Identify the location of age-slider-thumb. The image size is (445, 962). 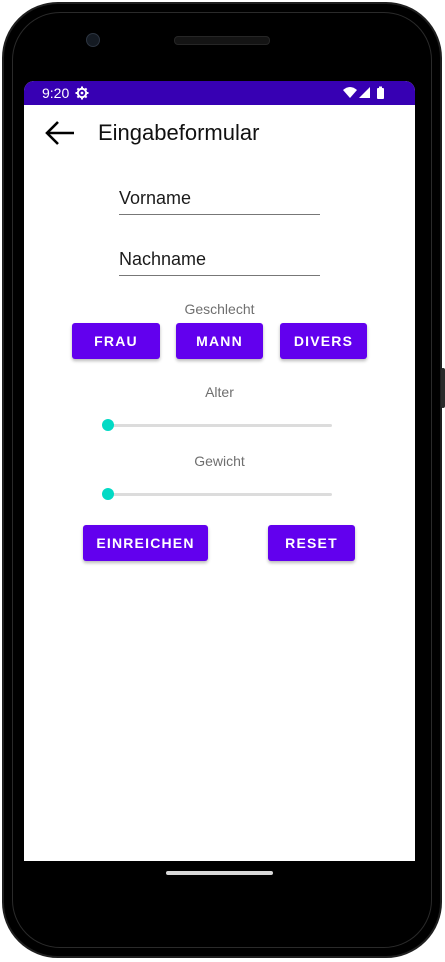
(108, 425).